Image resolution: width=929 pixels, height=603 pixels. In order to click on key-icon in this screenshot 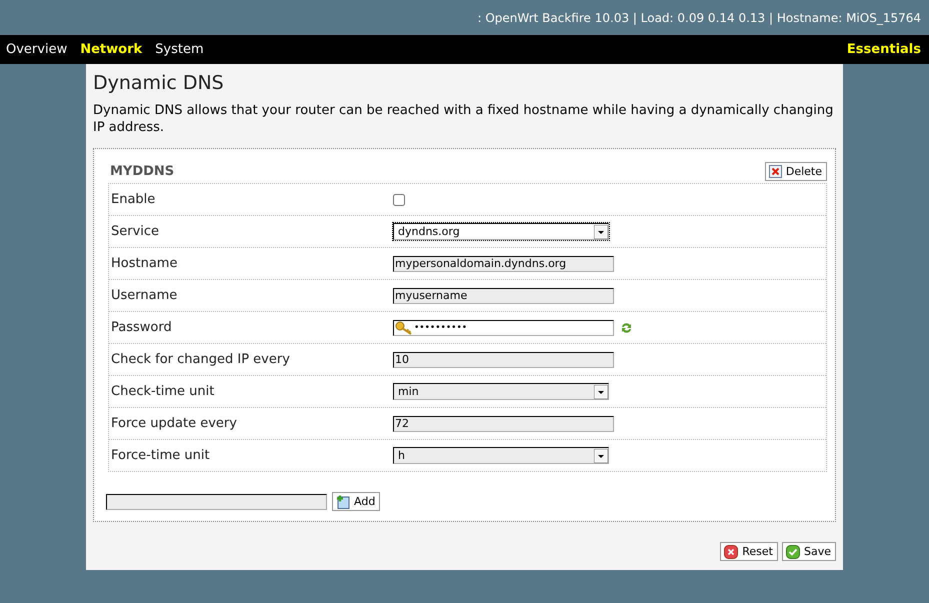, I will do `click(404, 327)`.